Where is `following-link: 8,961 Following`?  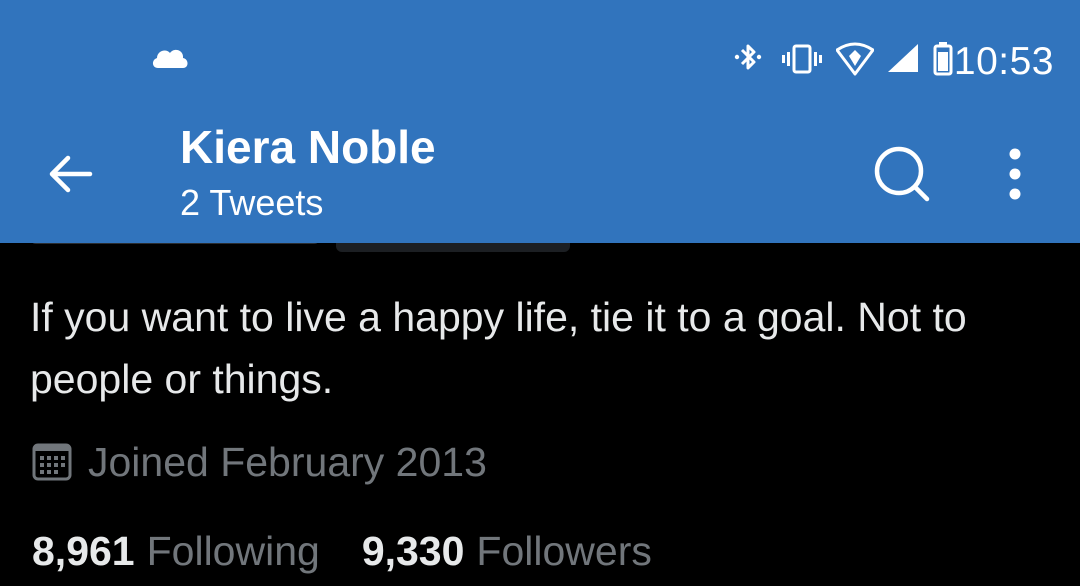
following-link: 8,961 Following is located at coordinates (176, 551).